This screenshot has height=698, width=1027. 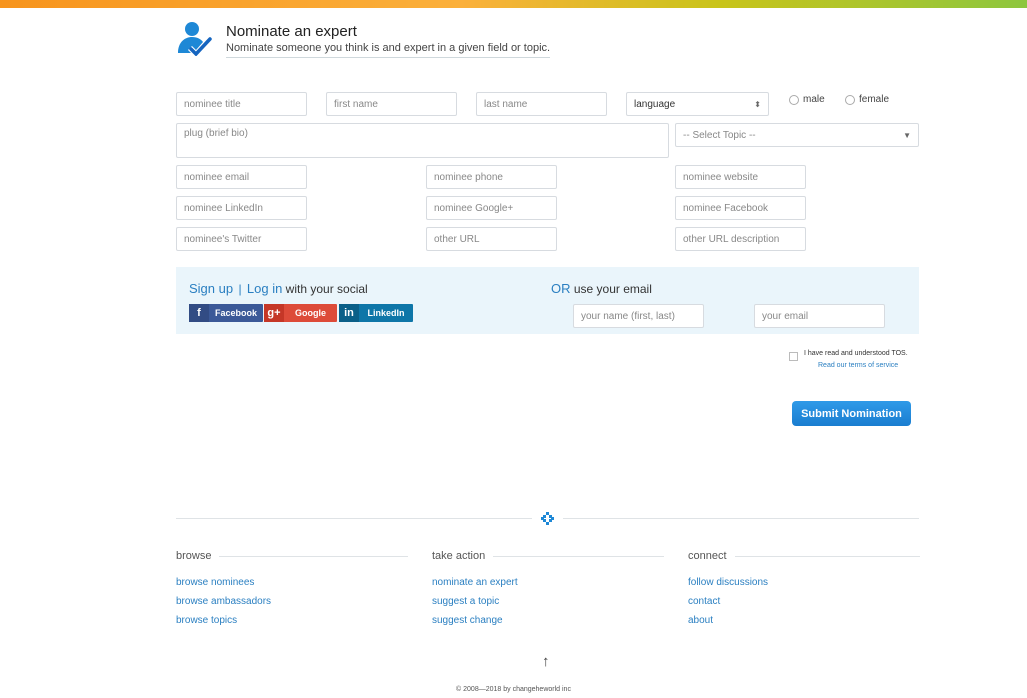 I want to click on page-title: Nominate an expert, so click(x=291, y=31).